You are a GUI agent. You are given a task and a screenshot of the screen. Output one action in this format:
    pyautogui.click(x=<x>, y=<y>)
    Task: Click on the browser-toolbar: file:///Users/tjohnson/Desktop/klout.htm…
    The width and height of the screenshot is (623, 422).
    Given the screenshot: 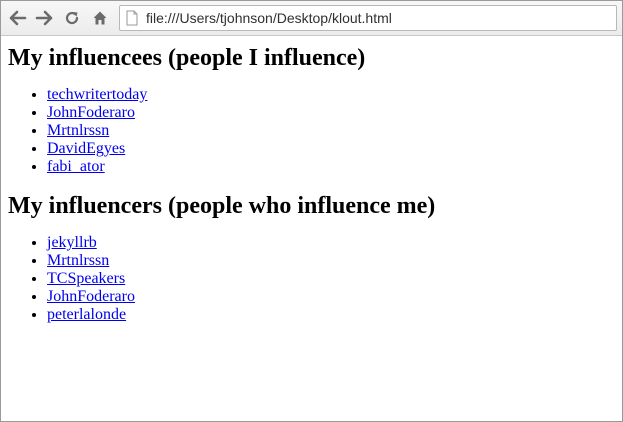 What is the action you would take?
    pyautogui.click(x=311, y=18)
    